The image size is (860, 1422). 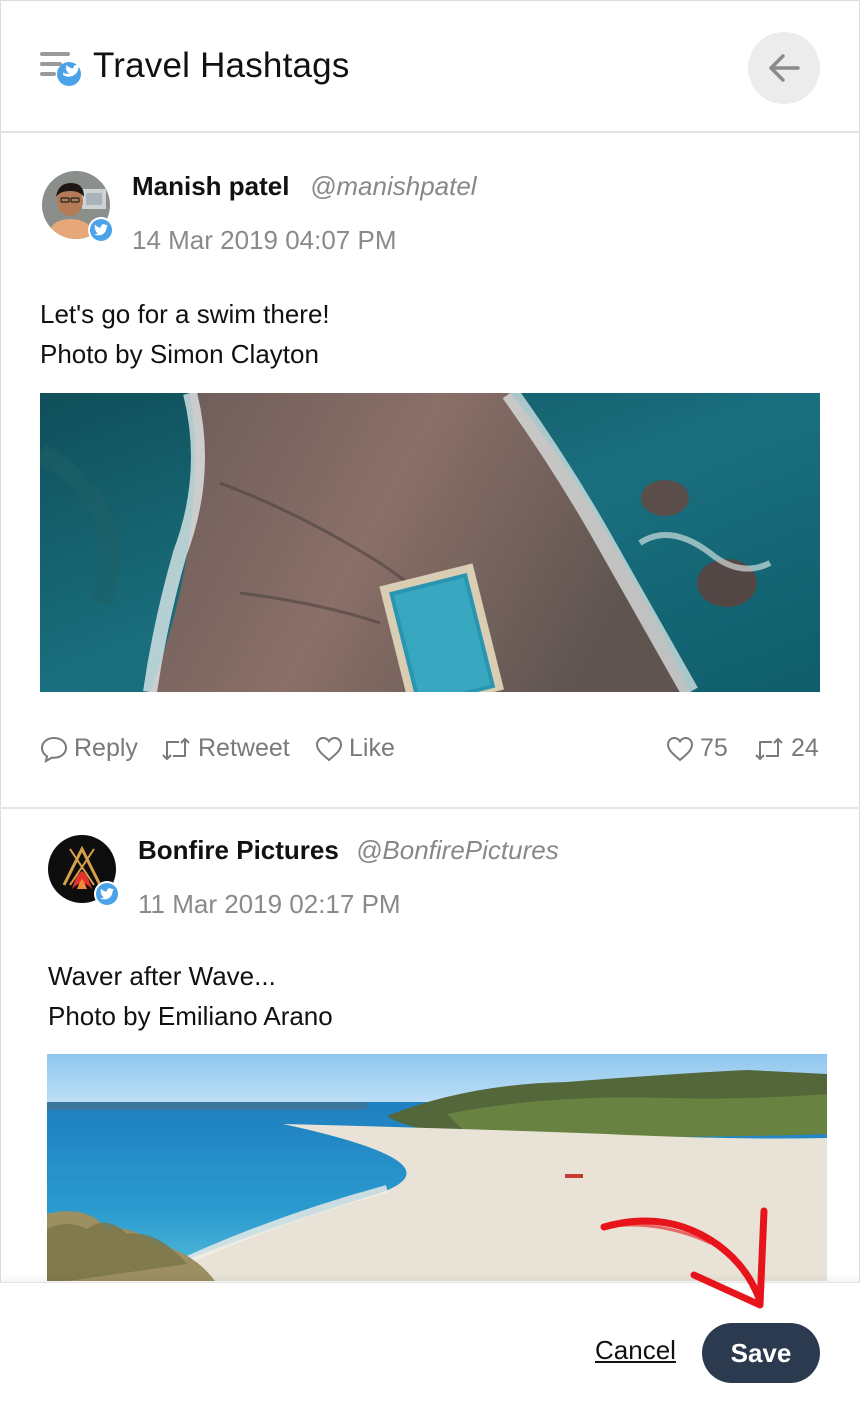 What do you see at coordinates (430, 1352) in the screenshot?
I see `footer-bar: Cancel Save` at bounding box center [430, 1352].